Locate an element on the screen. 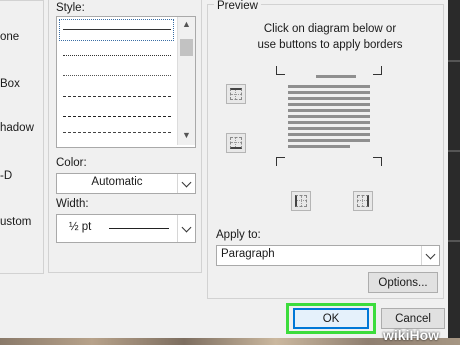 The height and width of the screenshot is (345, 460). style-option-dash-dot is located at coordinates (117, 132).